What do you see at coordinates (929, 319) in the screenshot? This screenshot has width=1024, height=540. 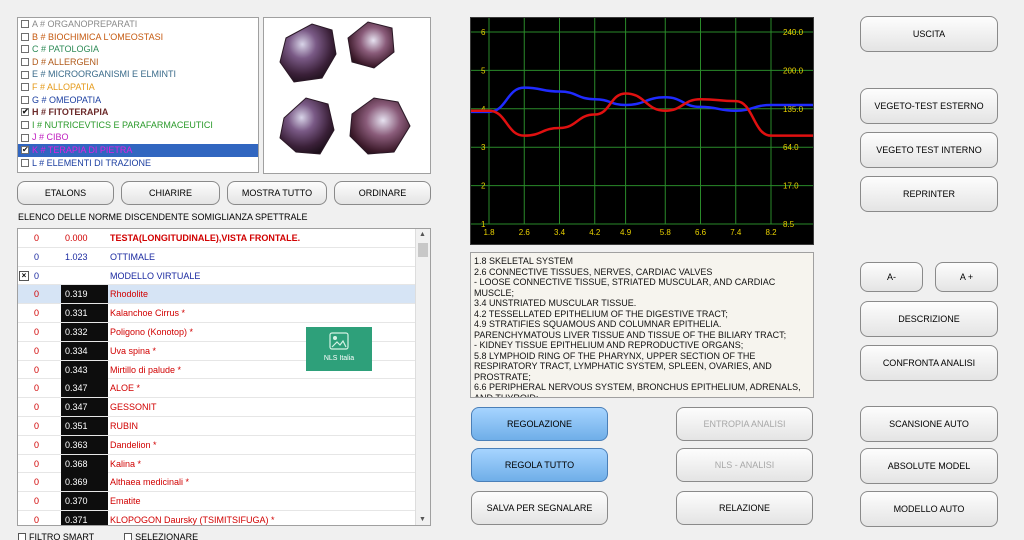 I see `descrizione-button: DESCRIZIONE` at bounding box center [929, 319].